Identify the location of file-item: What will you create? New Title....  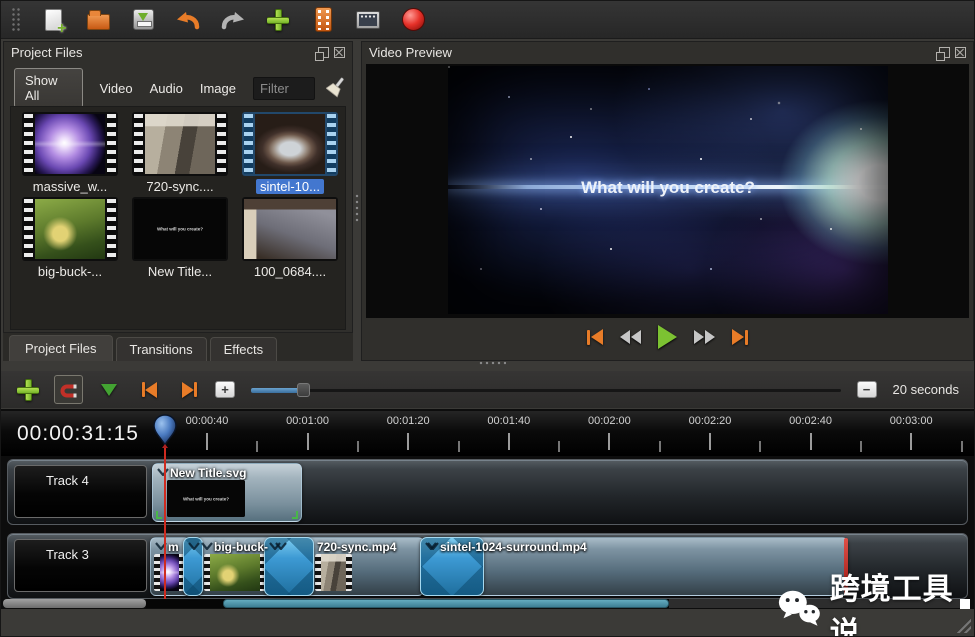
(180, 238).